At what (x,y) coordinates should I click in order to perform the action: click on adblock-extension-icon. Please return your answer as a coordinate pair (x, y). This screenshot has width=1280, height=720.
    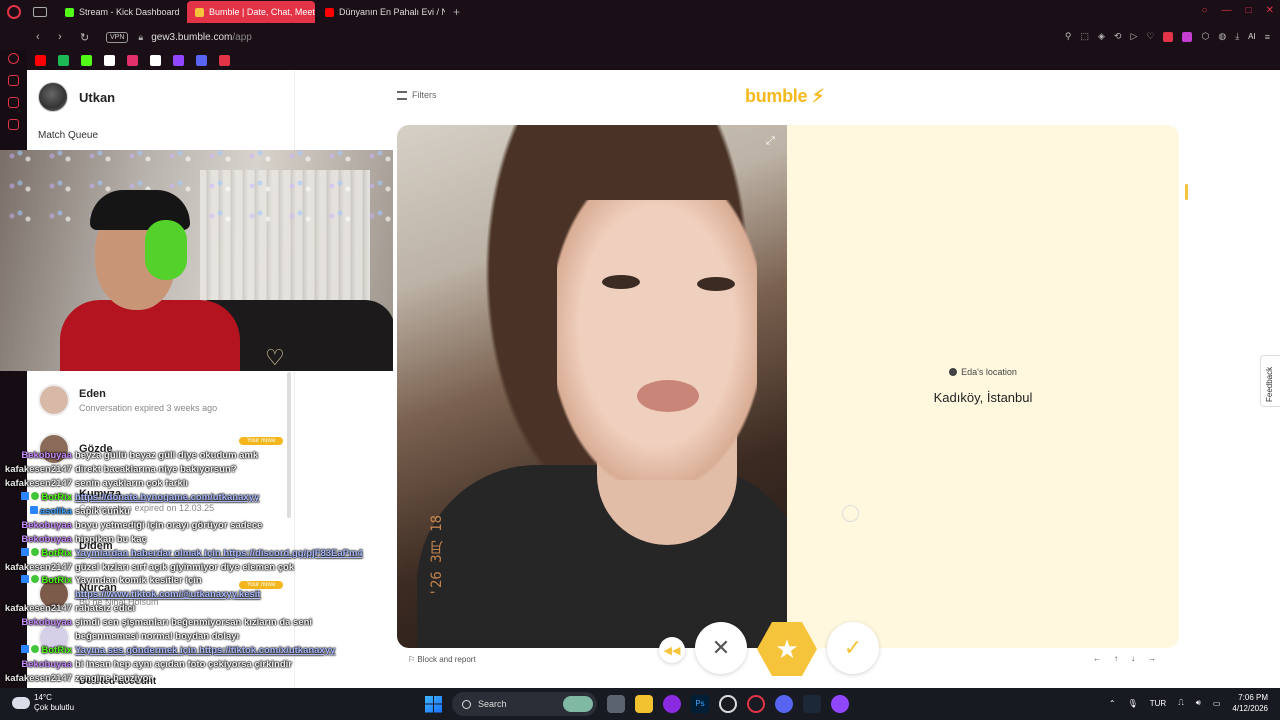
    Looking at the image, I should click on (1168, 36).